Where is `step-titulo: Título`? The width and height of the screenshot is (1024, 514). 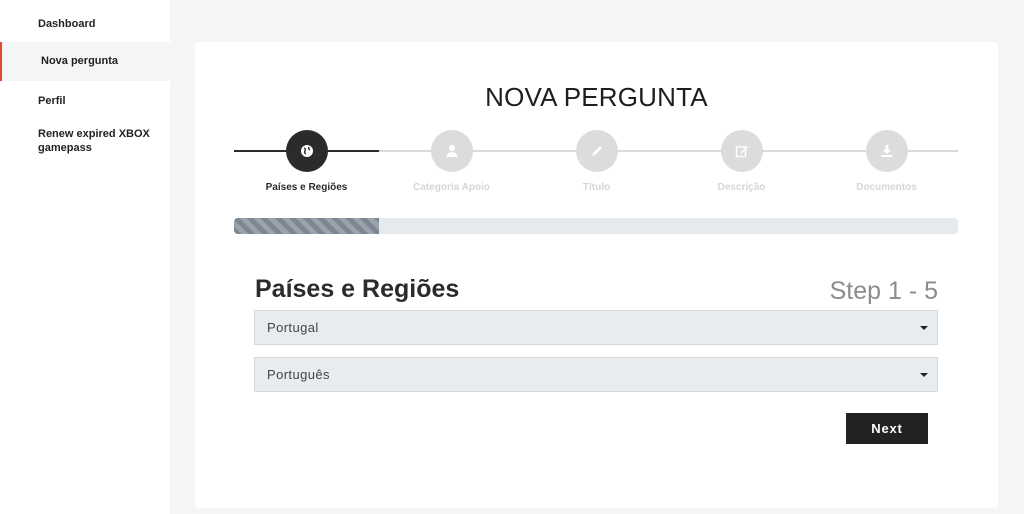 step-titulo: Título is located at coordinates (596, 161).